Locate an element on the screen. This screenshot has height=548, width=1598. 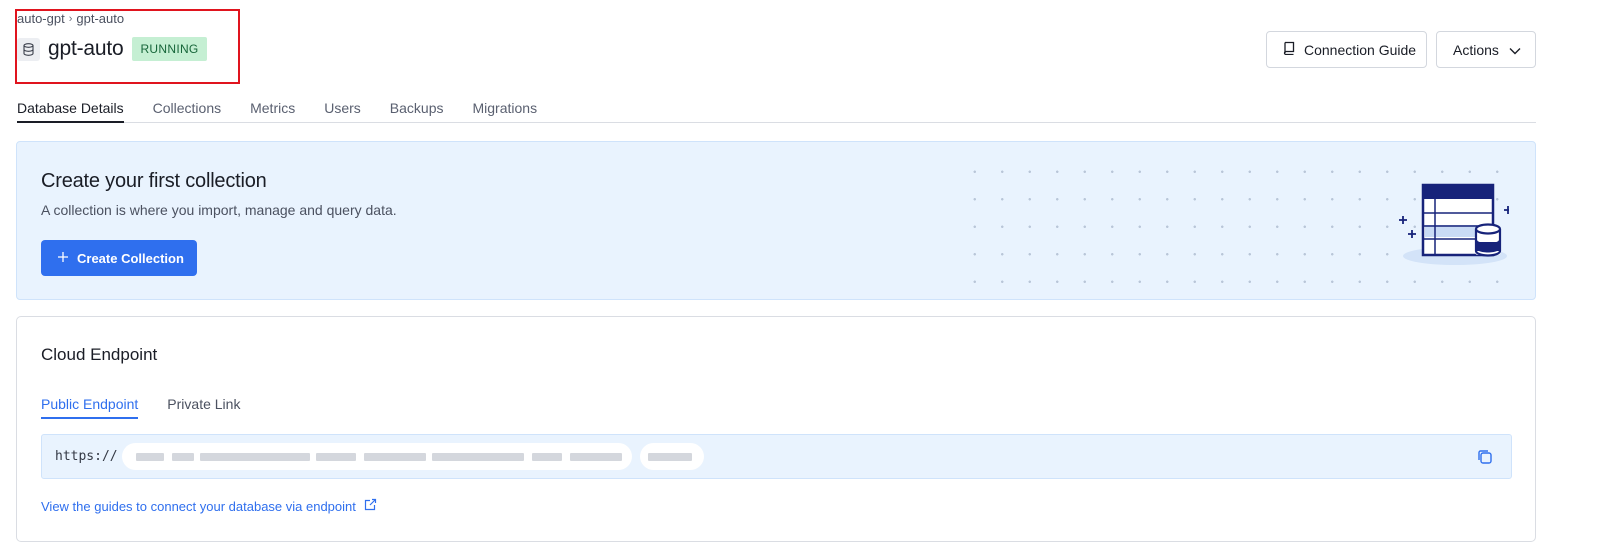
tab-private-link: Private Link is located at coordinates (203, 407).